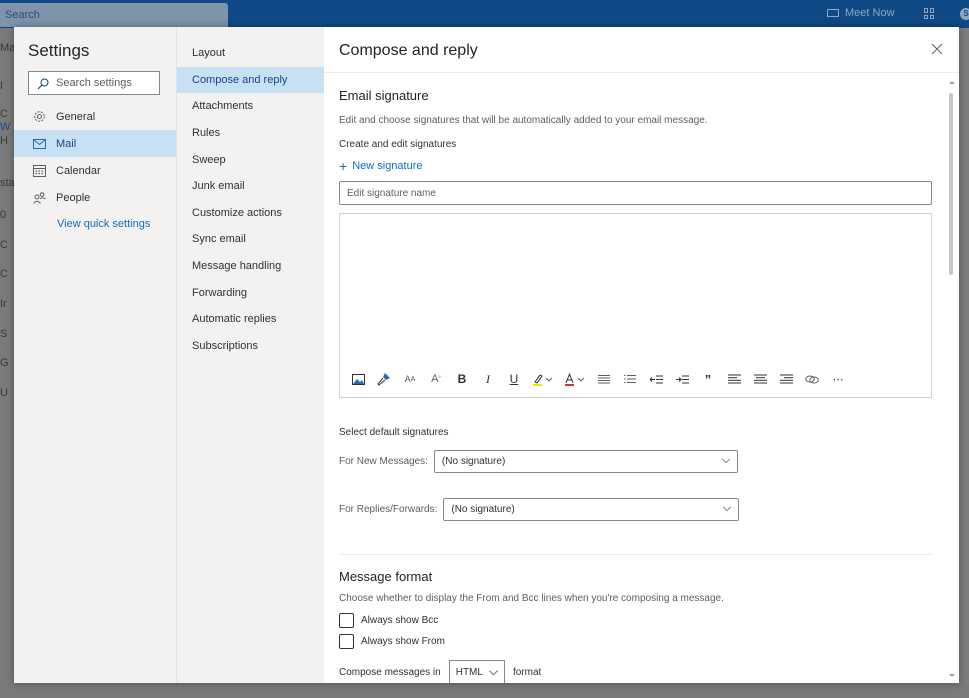 The width and height of the screenshot is (969, 698). Describe the element at coordinates (951, 184) in the screenshot. I see `scrollbar-thumb` at that location.